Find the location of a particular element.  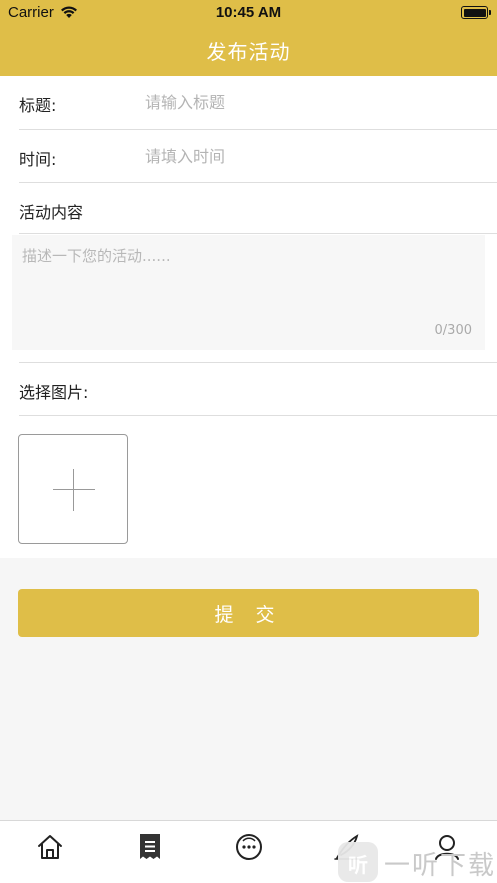

title-row: 标题: is located at coordinates (248, 102).